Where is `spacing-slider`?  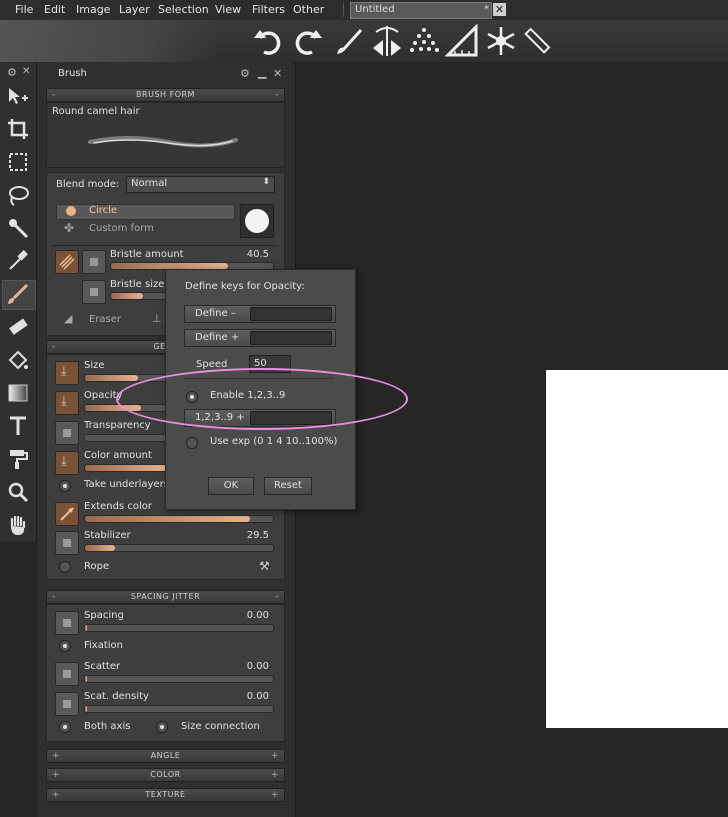
spacing-slider is located at coordinates (179, 628).